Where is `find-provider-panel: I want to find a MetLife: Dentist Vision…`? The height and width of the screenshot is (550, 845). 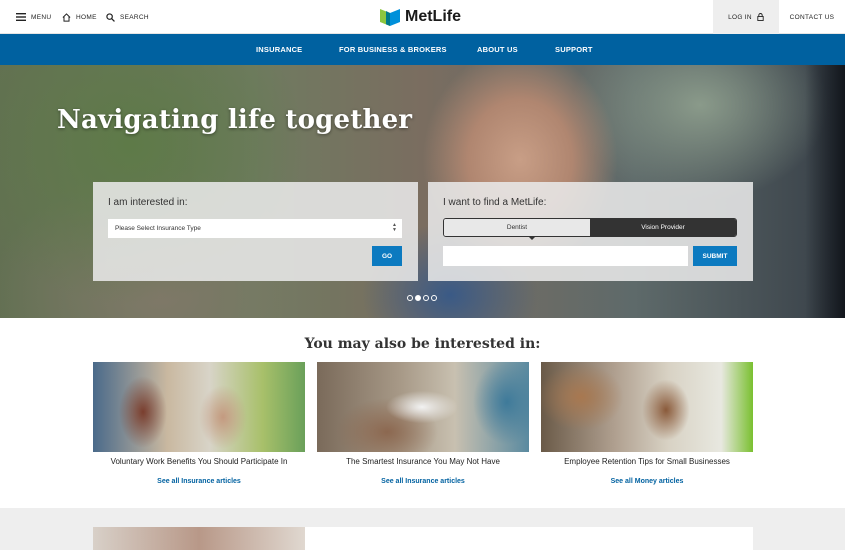 find-provider-panel: I want to find a MetLife: Dentist Vision… is located at coordinates (590, 231).